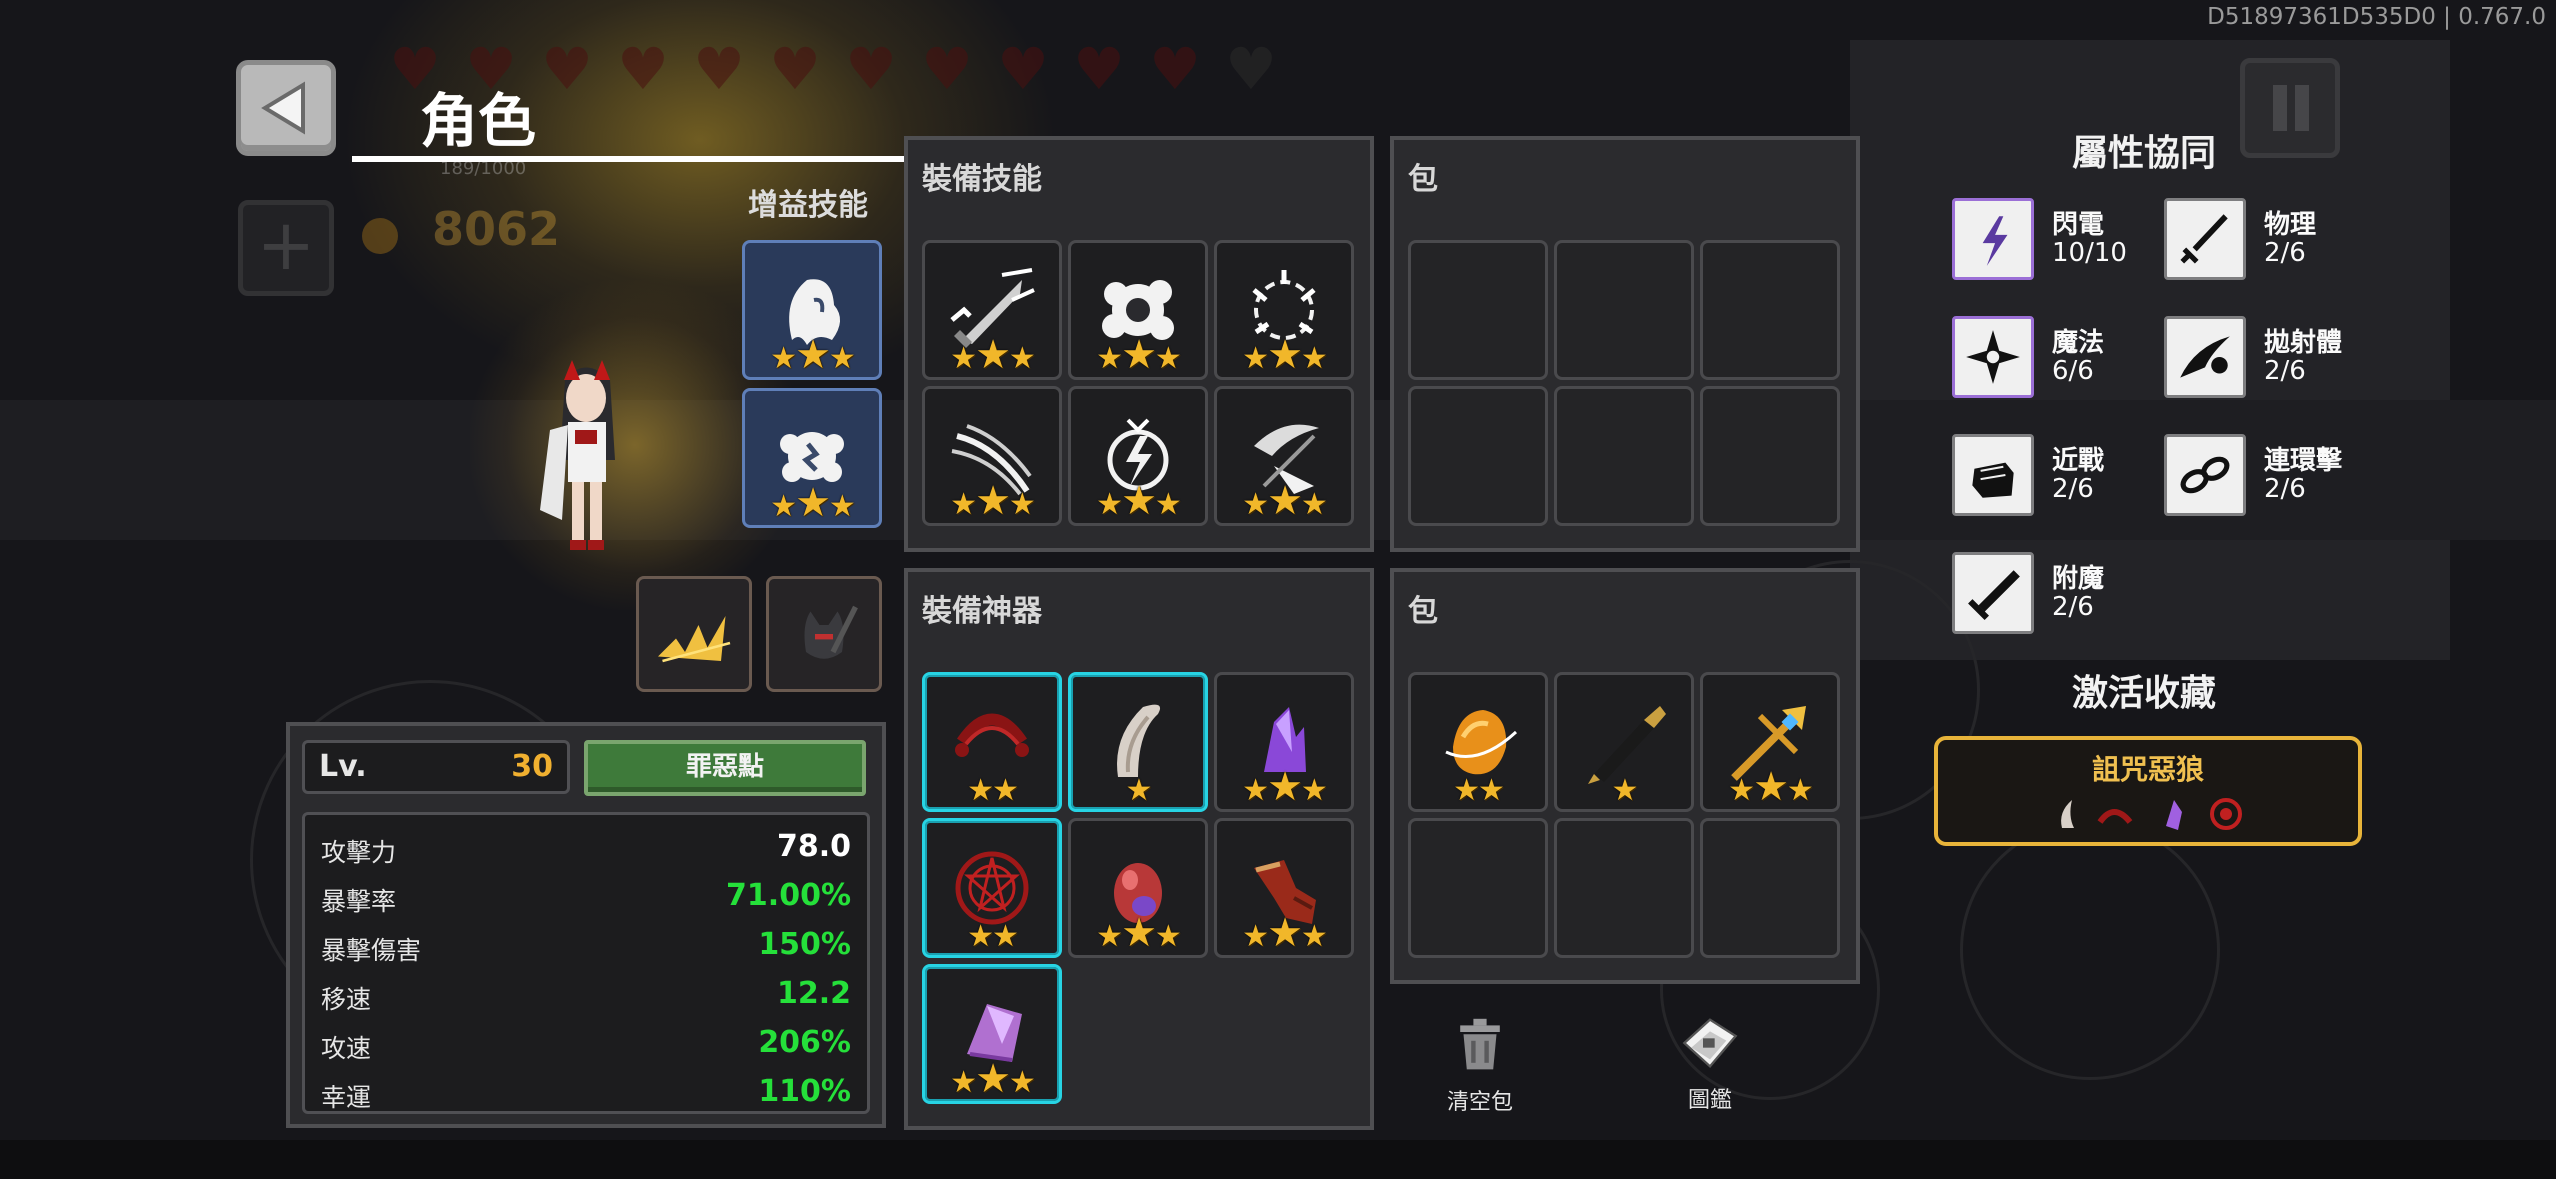 This screenshot has height=1179, width=2556. I want to click on gold-amount: 8062, so click(496, 229).